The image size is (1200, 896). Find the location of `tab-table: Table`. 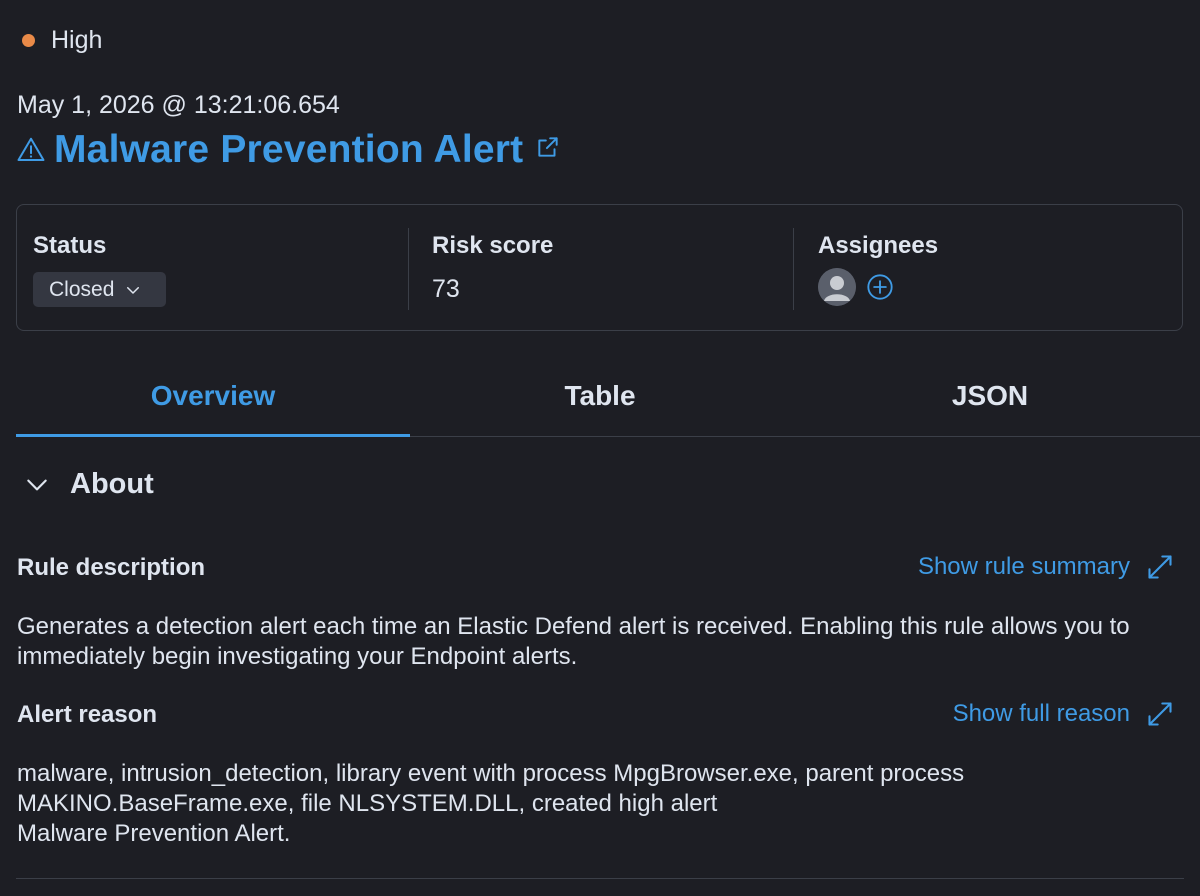

tab-table: Table is located at coordinates (600, 398).